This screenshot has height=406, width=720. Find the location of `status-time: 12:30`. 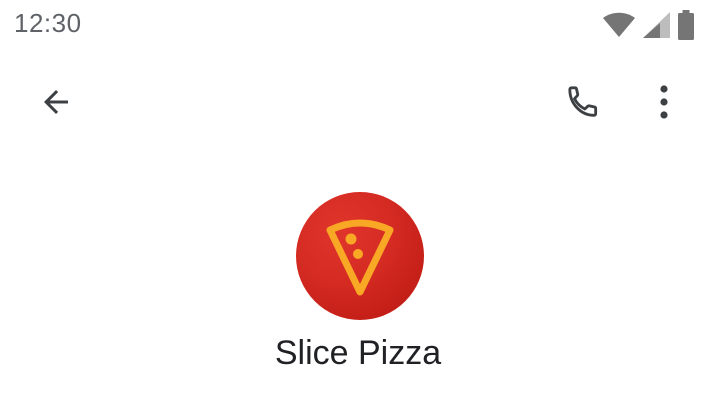

status-time: 12:30 is located at coordinates (48, 23).